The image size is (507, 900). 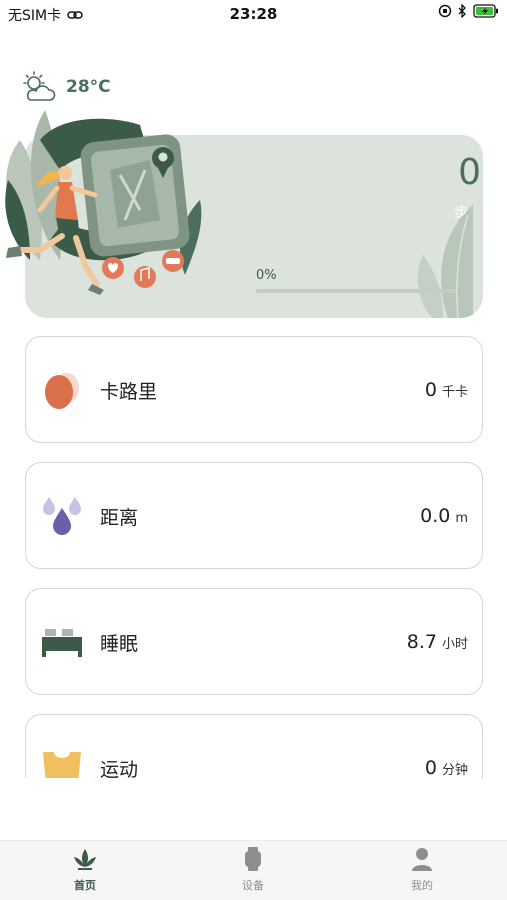 What do you see at coordinates (103, 202) in the screenshot?
I see `runner-watch-illustration` at bounding box center [103, 202].